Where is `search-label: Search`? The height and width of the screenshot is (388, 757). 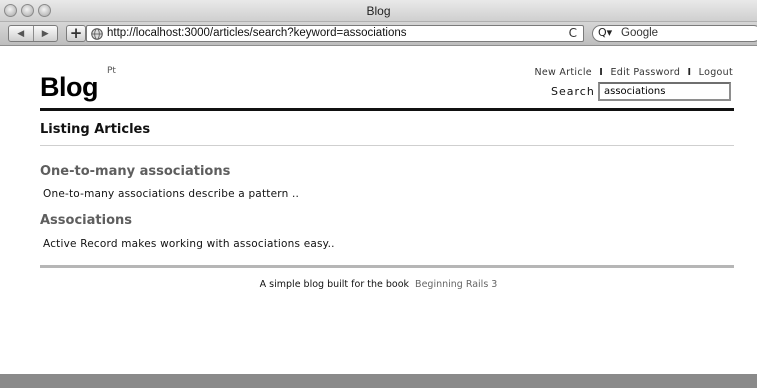 search-label: Search is located at coordinates (573, 91).